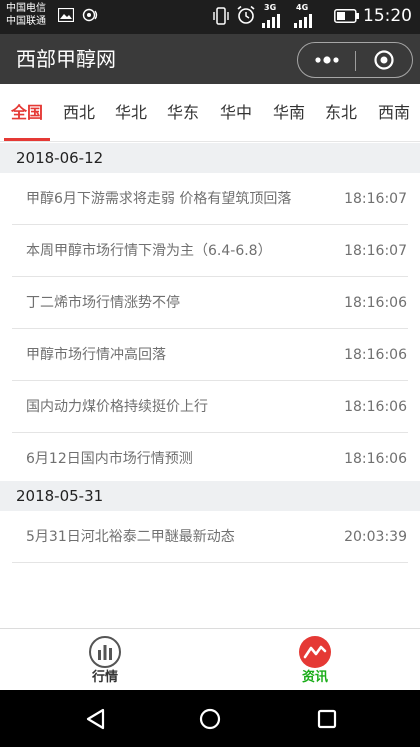 The width and height of the screenshot is (420, 747). What do you see at coordinates (60, 496) in the screenshot?
I see `group-date: 2018-05-31` at bounding box center [60, 496].